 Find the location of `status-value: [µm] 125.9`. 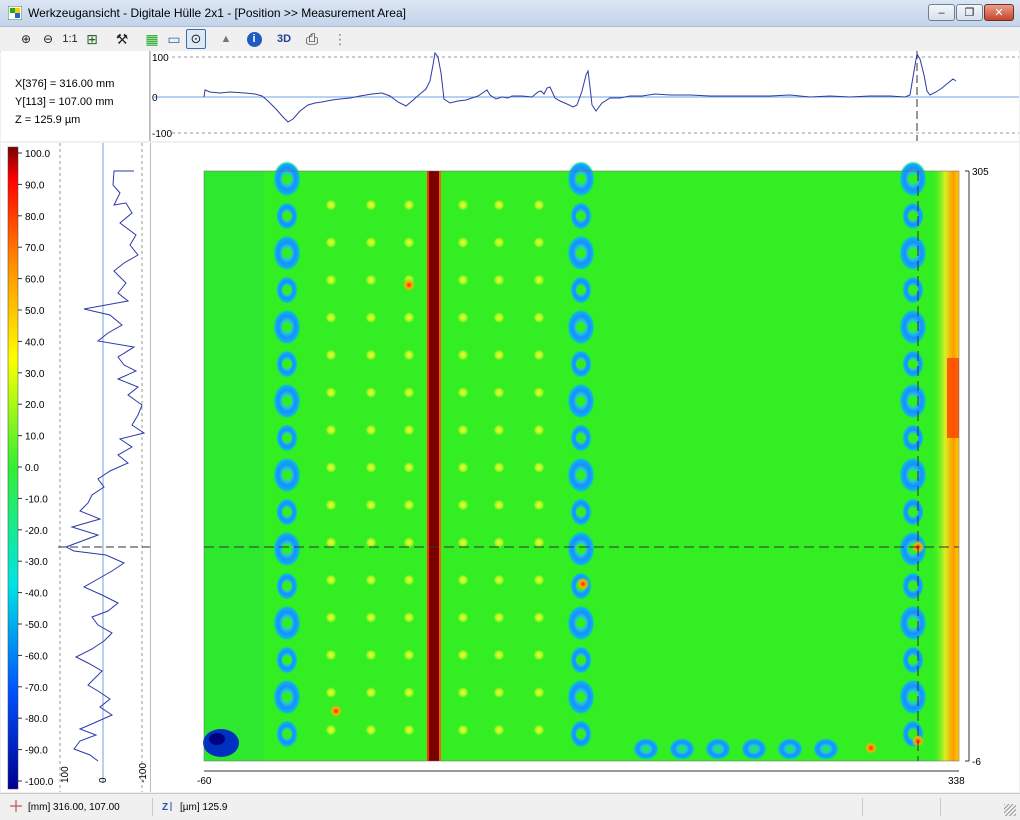

status-value: [µm] 125.9 is located at coordinates (204, 807).